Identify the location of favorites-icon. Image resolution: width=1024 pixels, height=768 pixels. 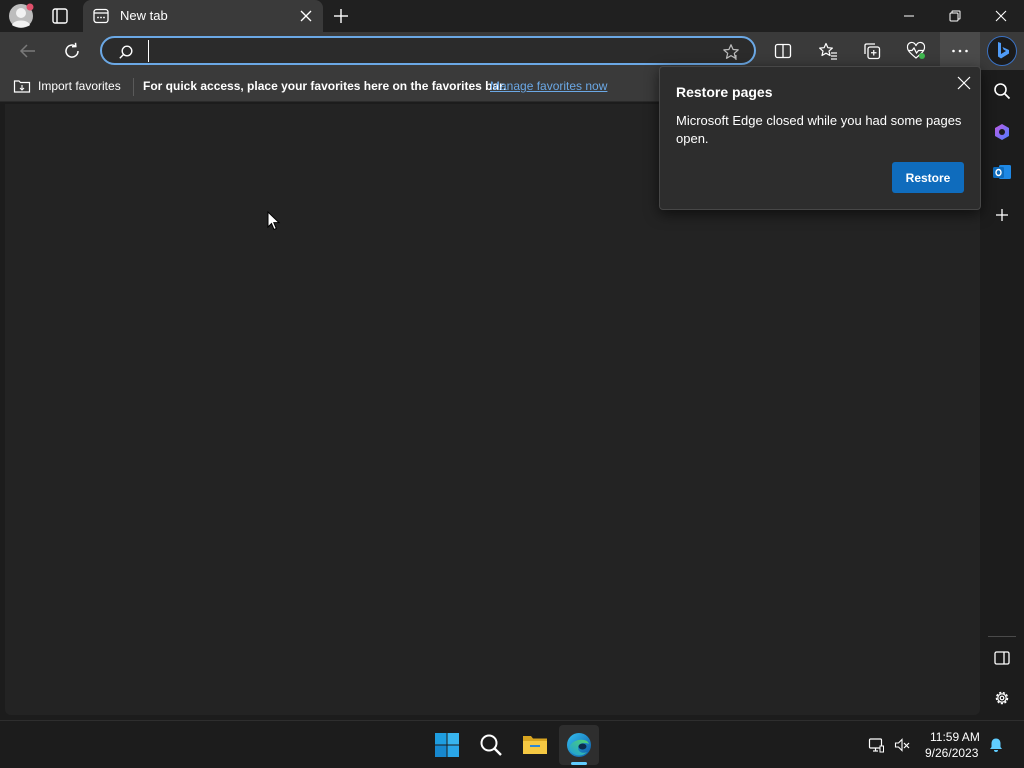
(828, 51).